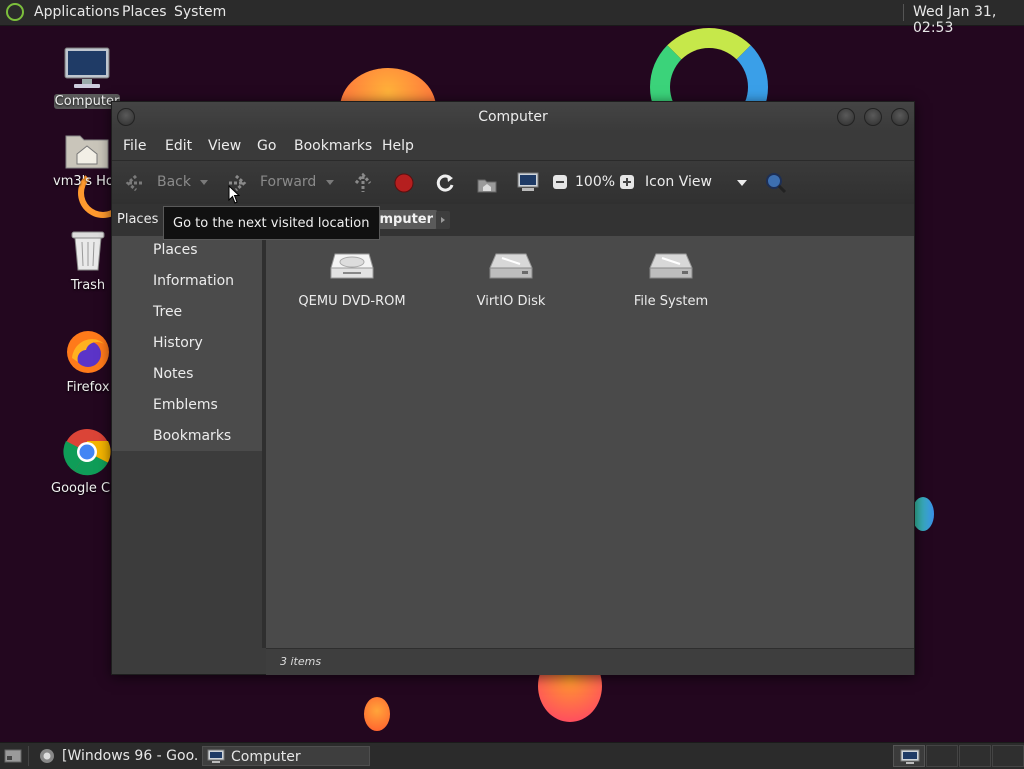 This screenshot has width=1024, height=769. Describe the element at coordinates (134, 146) in the screenshot. I see `menu-file: File` at that location.